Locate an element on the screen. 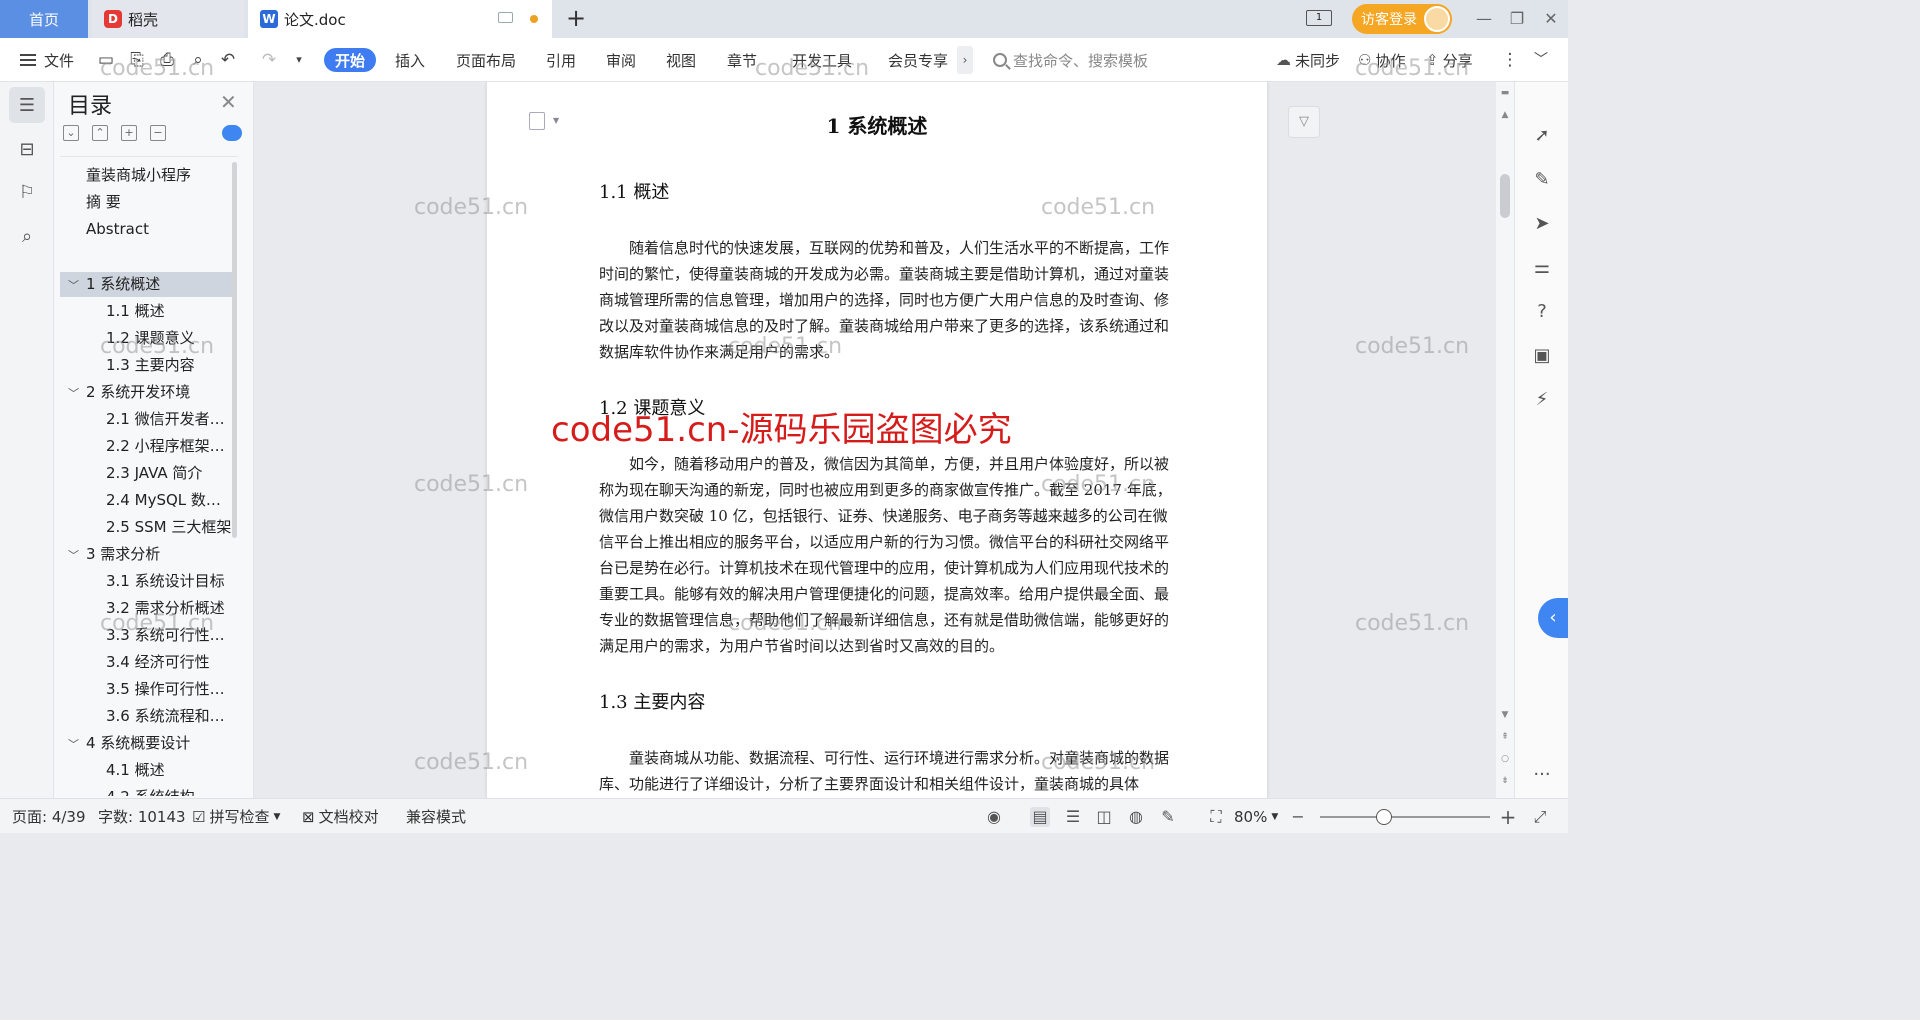 This screenshot has width=1920, height=1020. sync-status-button: ☁ 未同步 is located at coordinates (1308, 60).